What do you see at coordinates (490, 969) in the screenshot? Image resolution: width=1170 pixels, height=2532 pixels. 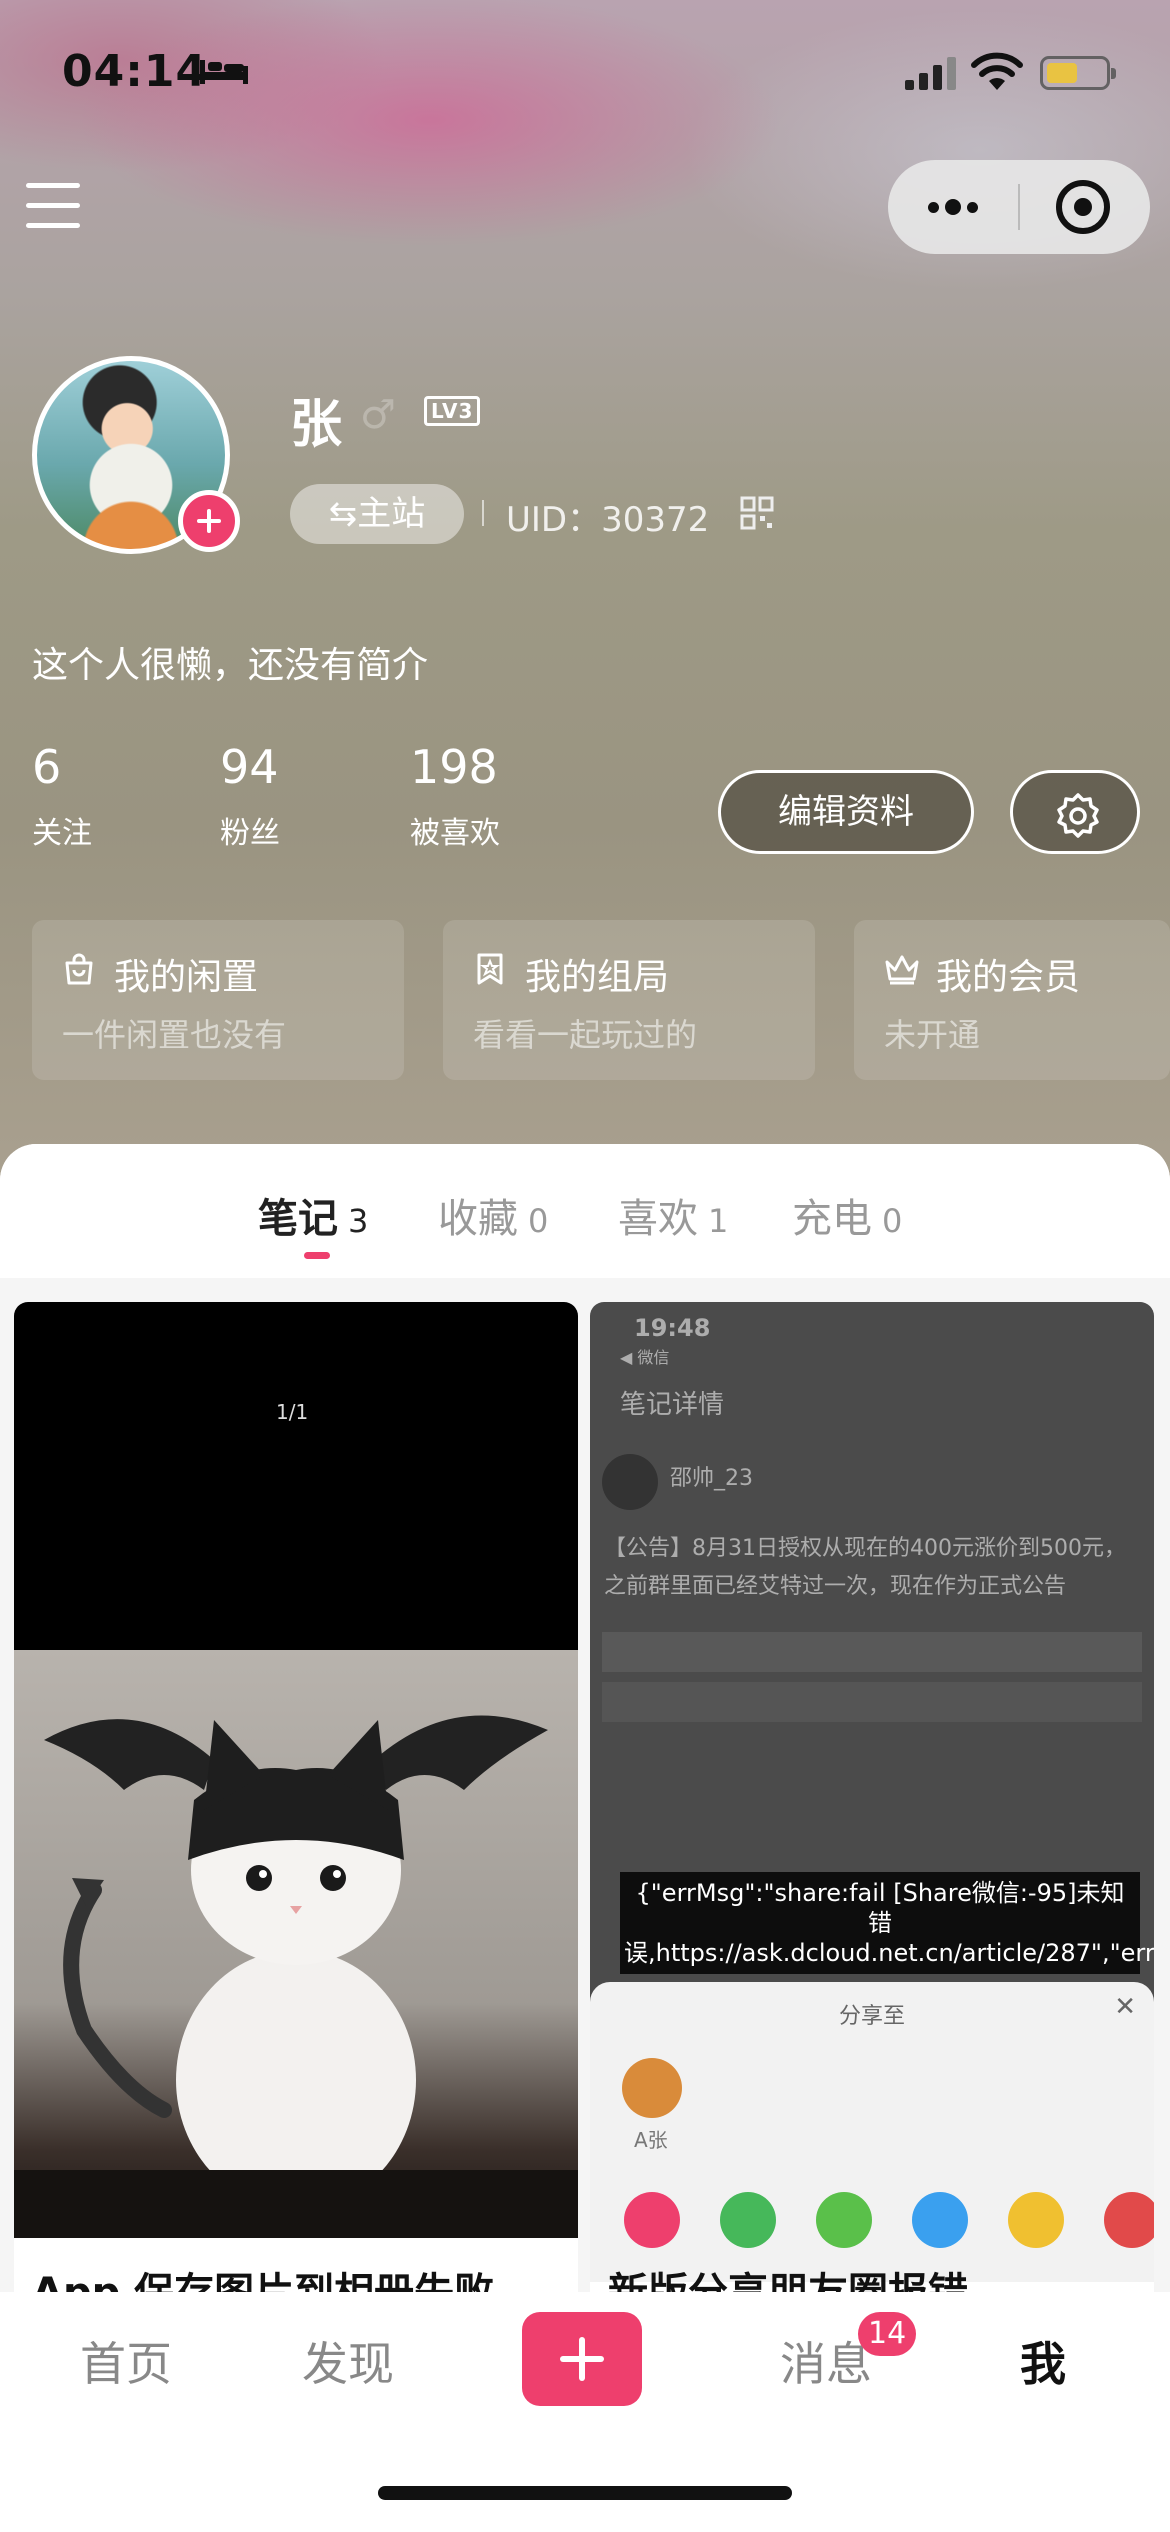 I see `bookmark-star-icon` at bounding box center [490, 969].